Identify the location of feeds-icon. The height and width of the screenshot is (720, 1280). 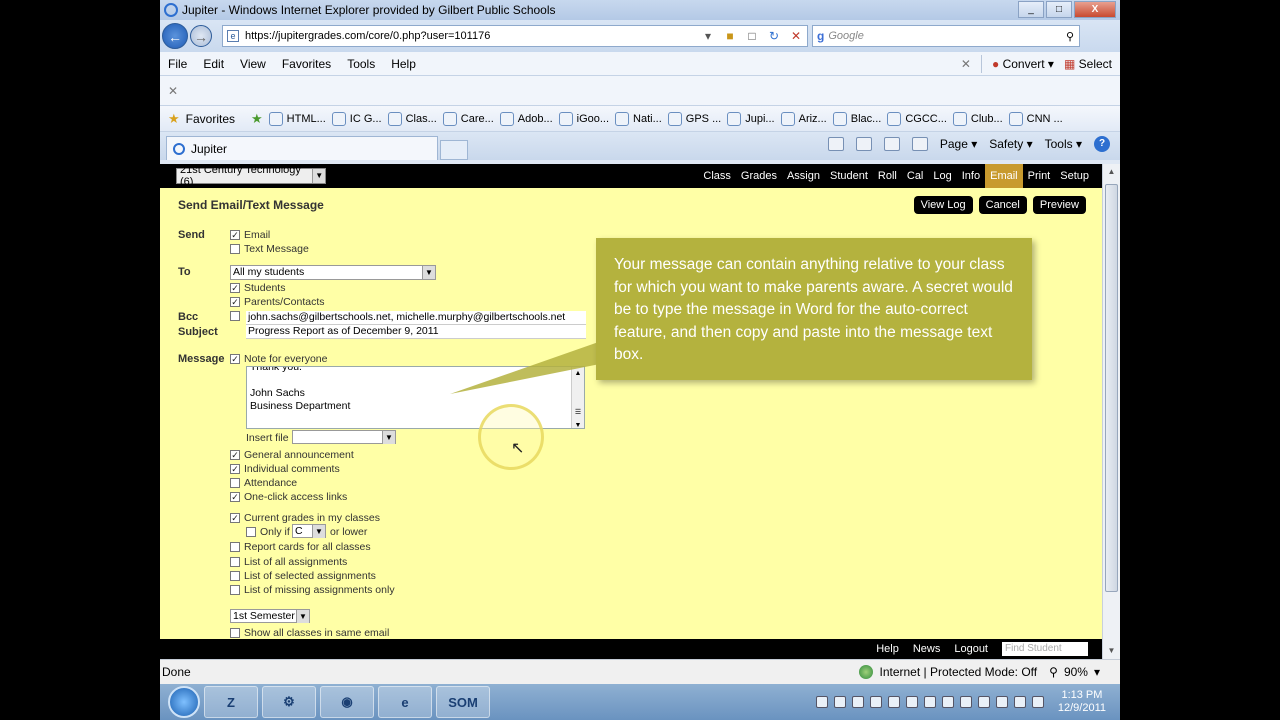
(863, 144).